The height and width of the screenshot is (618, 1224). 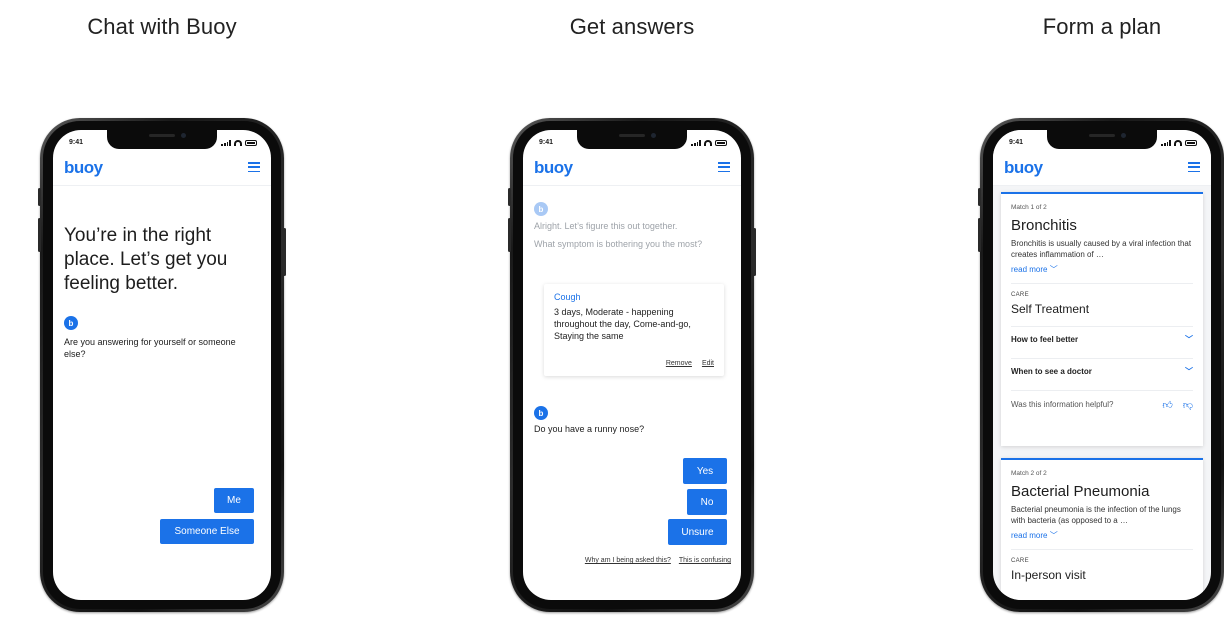 What do you see at coordinates (708, 363) in the screenshot?
I see `edit-link: Edit` at bounding box center [708, 363].